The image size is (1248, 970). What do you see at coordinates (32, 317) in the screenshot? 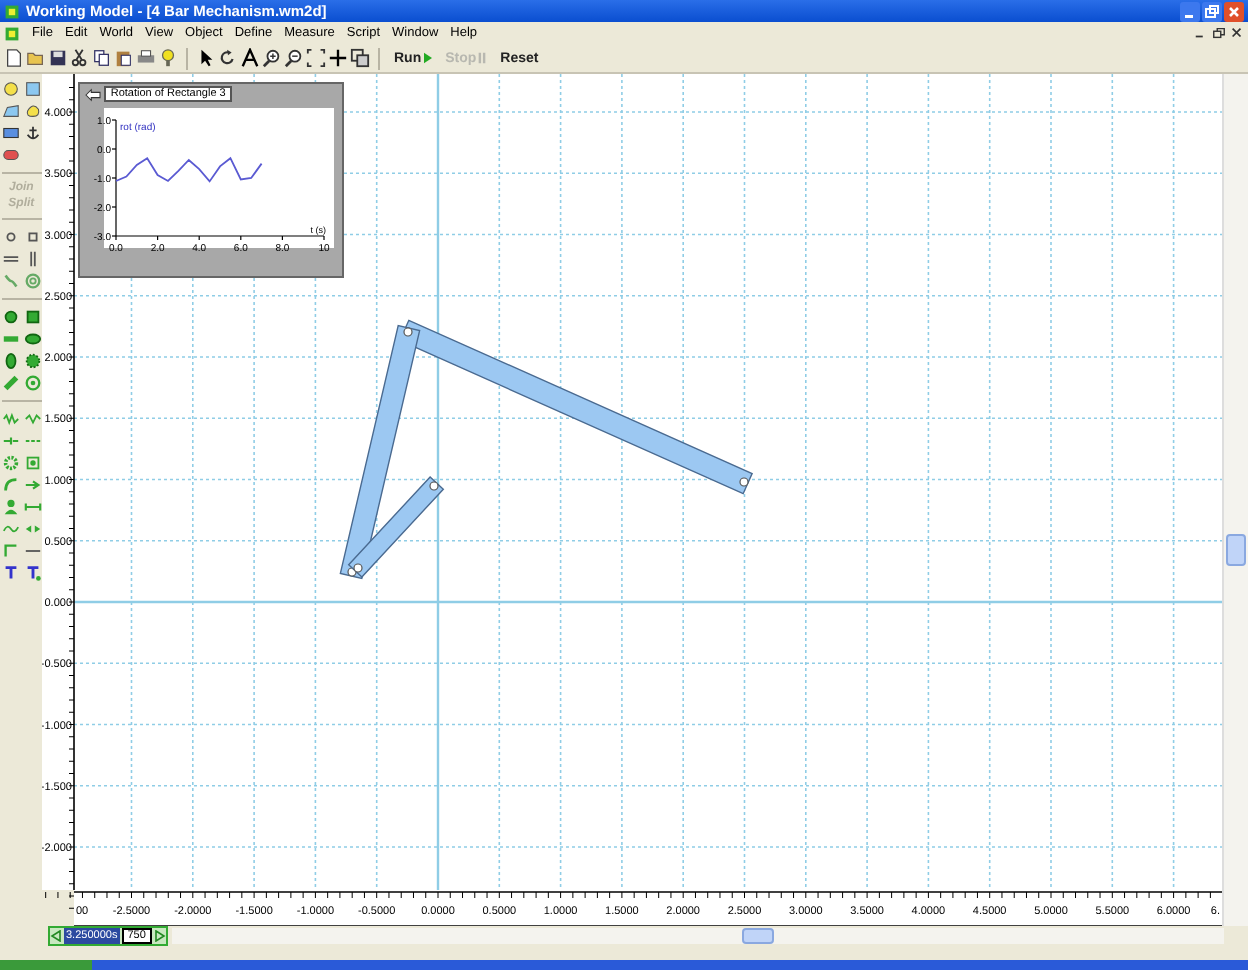
I see `square-joint-icon` at bounding box center [32, 317].